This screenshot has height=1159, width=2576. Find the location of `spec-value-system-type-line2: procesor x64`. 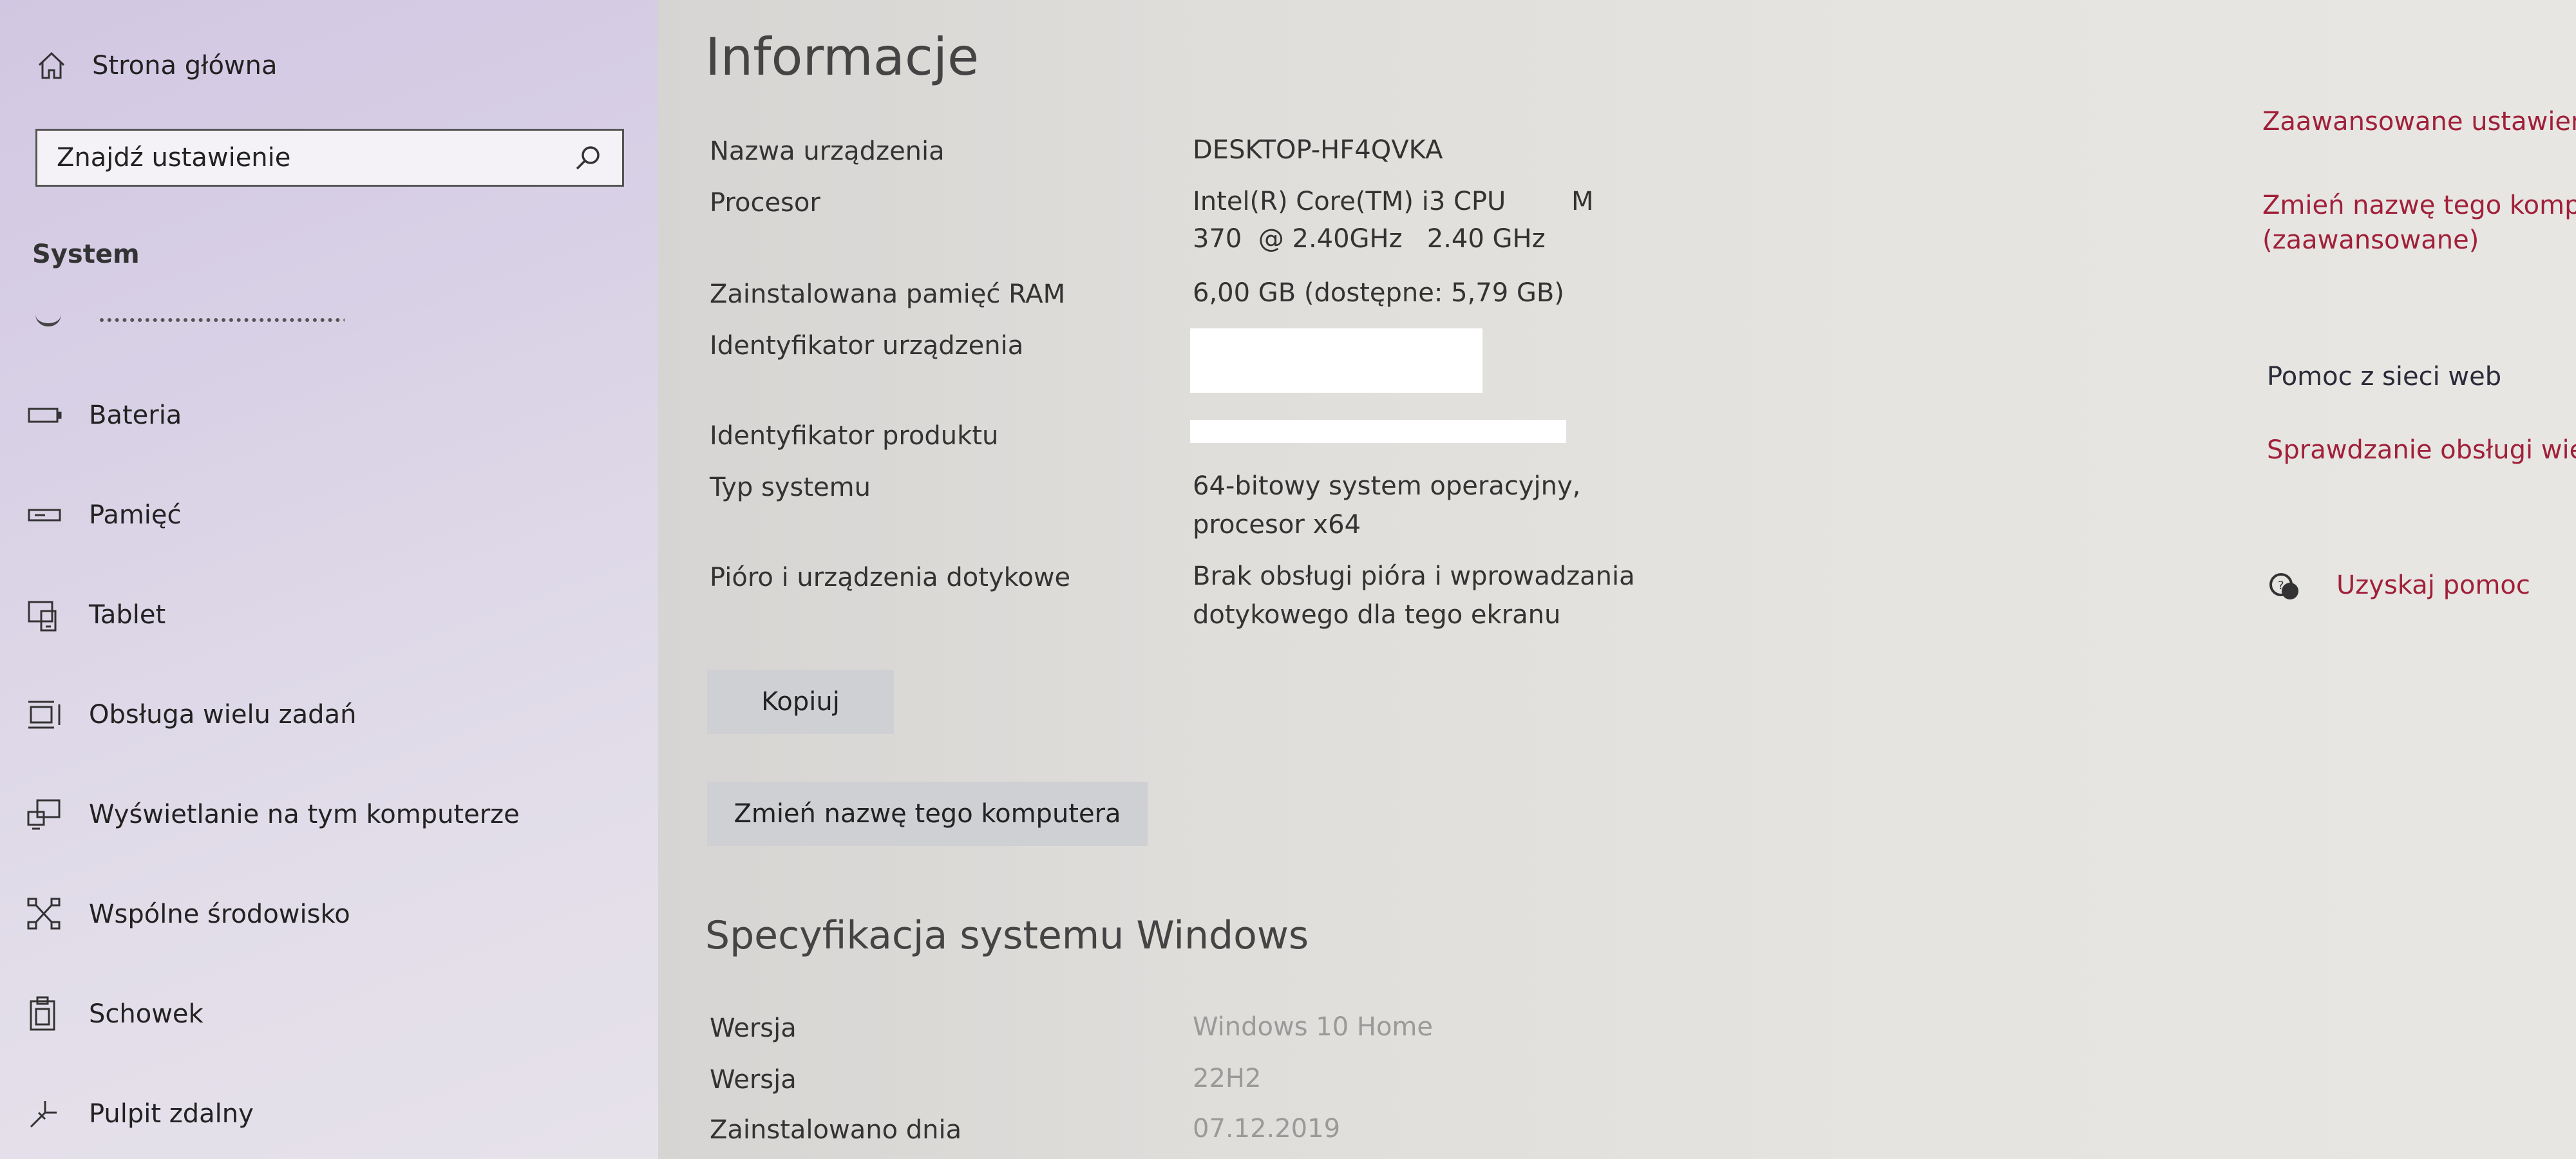

spec-value-system-type-line2: procesor x64 is located at coordinates (1277, 525).